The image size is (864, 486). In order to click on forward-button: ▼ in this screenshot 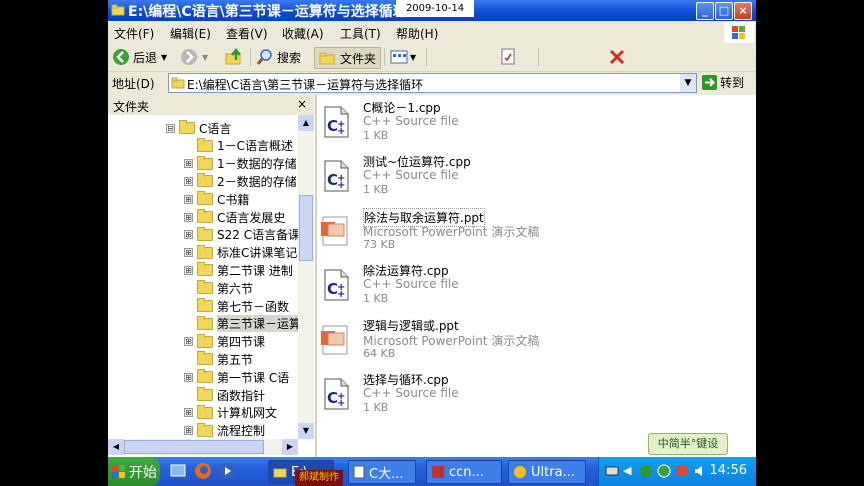, I will do `click(194, 57)`.